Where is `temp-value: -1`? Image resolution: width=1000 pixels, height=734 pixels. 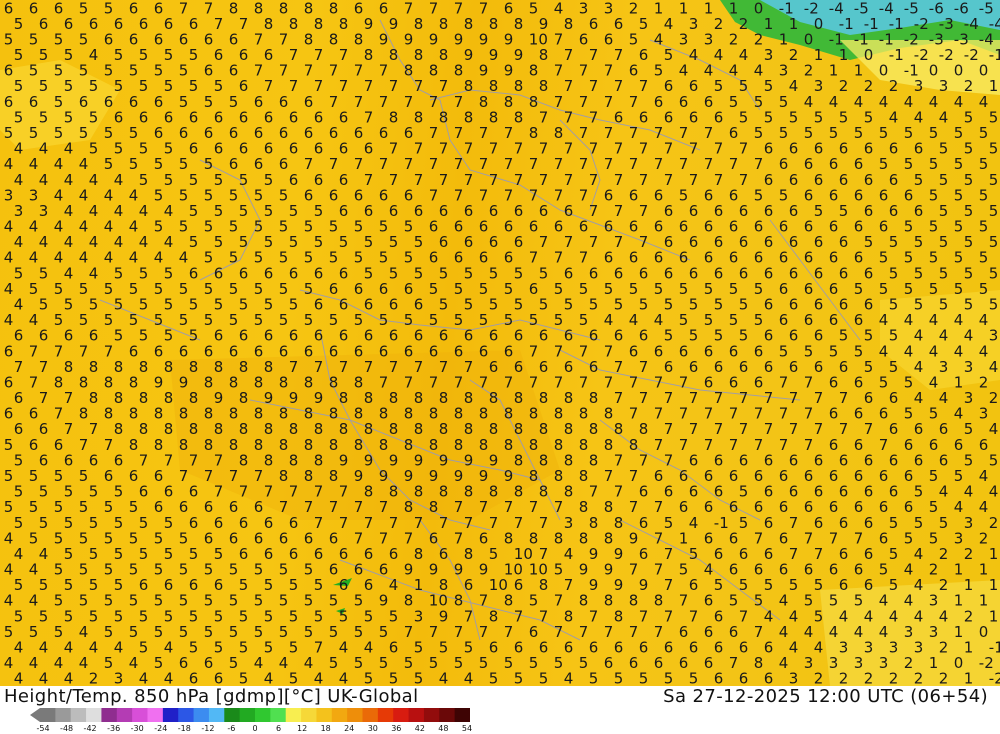 temp-value: -1 is located at coordinates (721, 523).